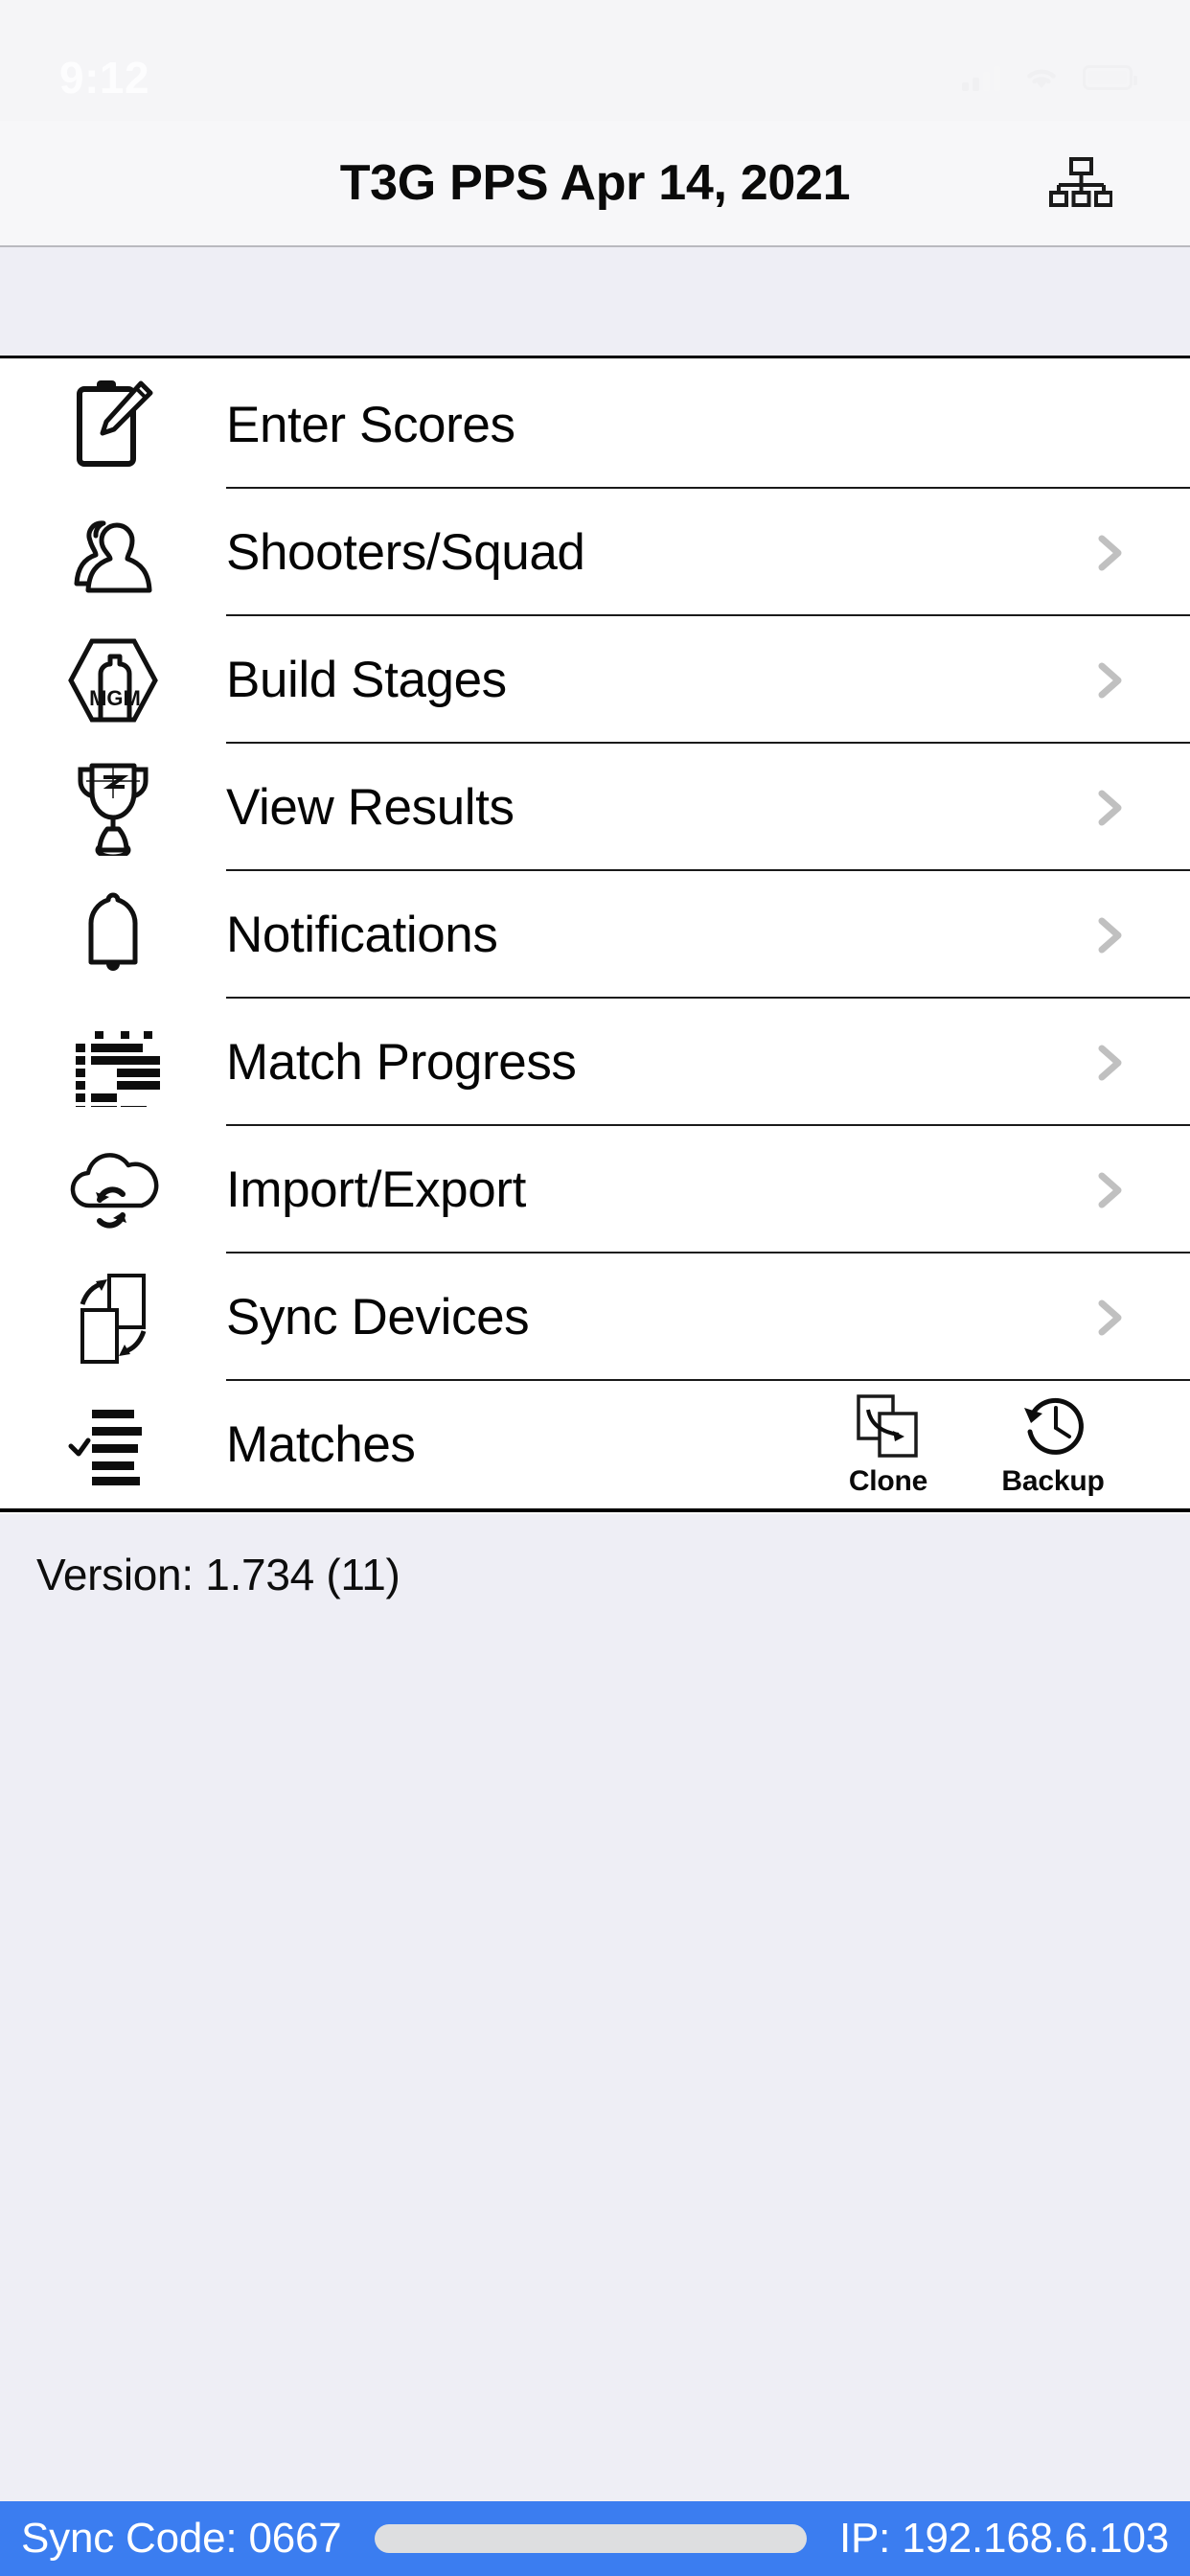 The image size is (1190, 2576). What do you see at coordinates (105, 78) in the screenshot?
I see `status-bar-time: 9:12` at bounding box center [105, 78].